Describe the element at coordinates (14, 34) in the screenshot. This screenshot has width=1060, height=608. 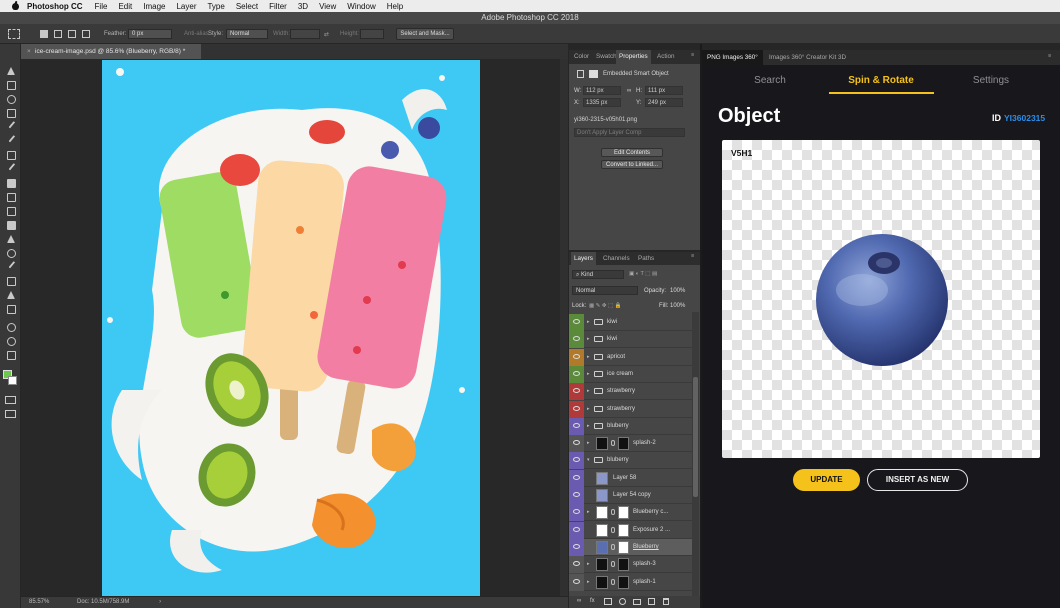
I see `marquee-preset-icon` at that location.